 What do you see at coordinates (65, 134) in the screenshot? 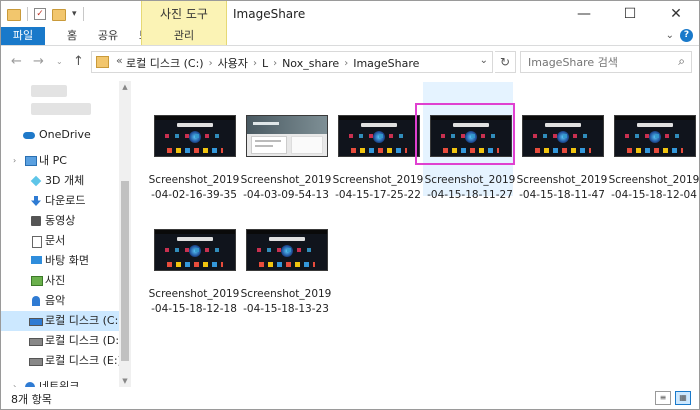
I see `sidebar-item-label: OneDrive` at bounding box center [65, 134].